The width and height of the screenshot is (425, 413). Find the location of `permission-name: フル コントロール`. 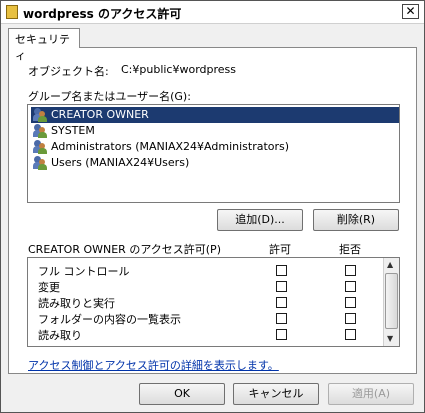

permission-name: フル コントロール is located at coordinates (84, 271).